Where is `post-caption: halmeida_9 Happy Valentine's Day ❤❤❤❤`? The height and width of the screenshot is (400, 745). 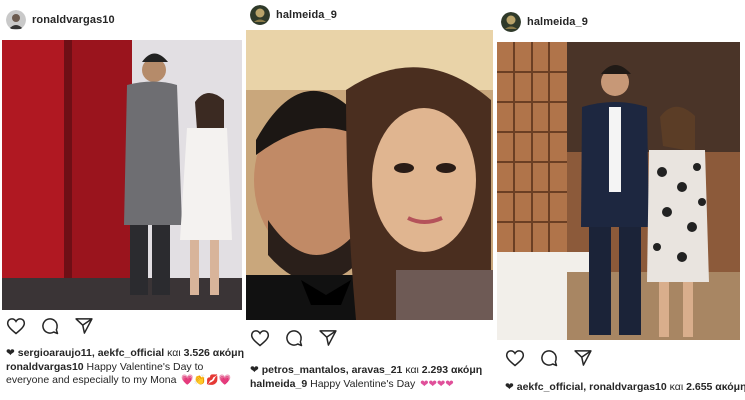 post-caption: halmeida_9 Happy Valentine's Day ❤❤❤❤ is located at coordinates (372, 384).